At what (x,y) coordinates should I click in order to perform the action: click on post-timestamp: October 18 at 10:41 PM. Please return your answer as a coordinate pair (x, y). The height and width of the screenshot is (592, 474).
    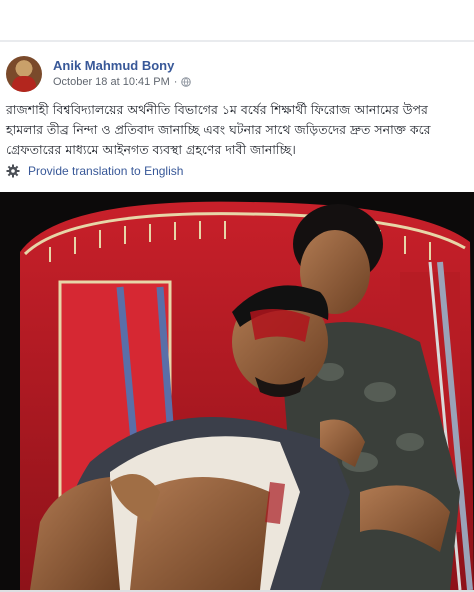
    Looking at the image, I should click on (111, 82).